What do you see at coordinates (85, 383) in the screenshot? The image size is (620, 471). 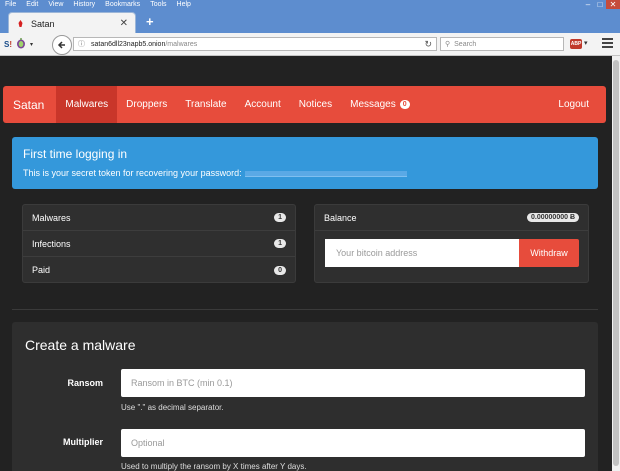 I see `ransom-label: Ransom` at bounding box center [85, 383].